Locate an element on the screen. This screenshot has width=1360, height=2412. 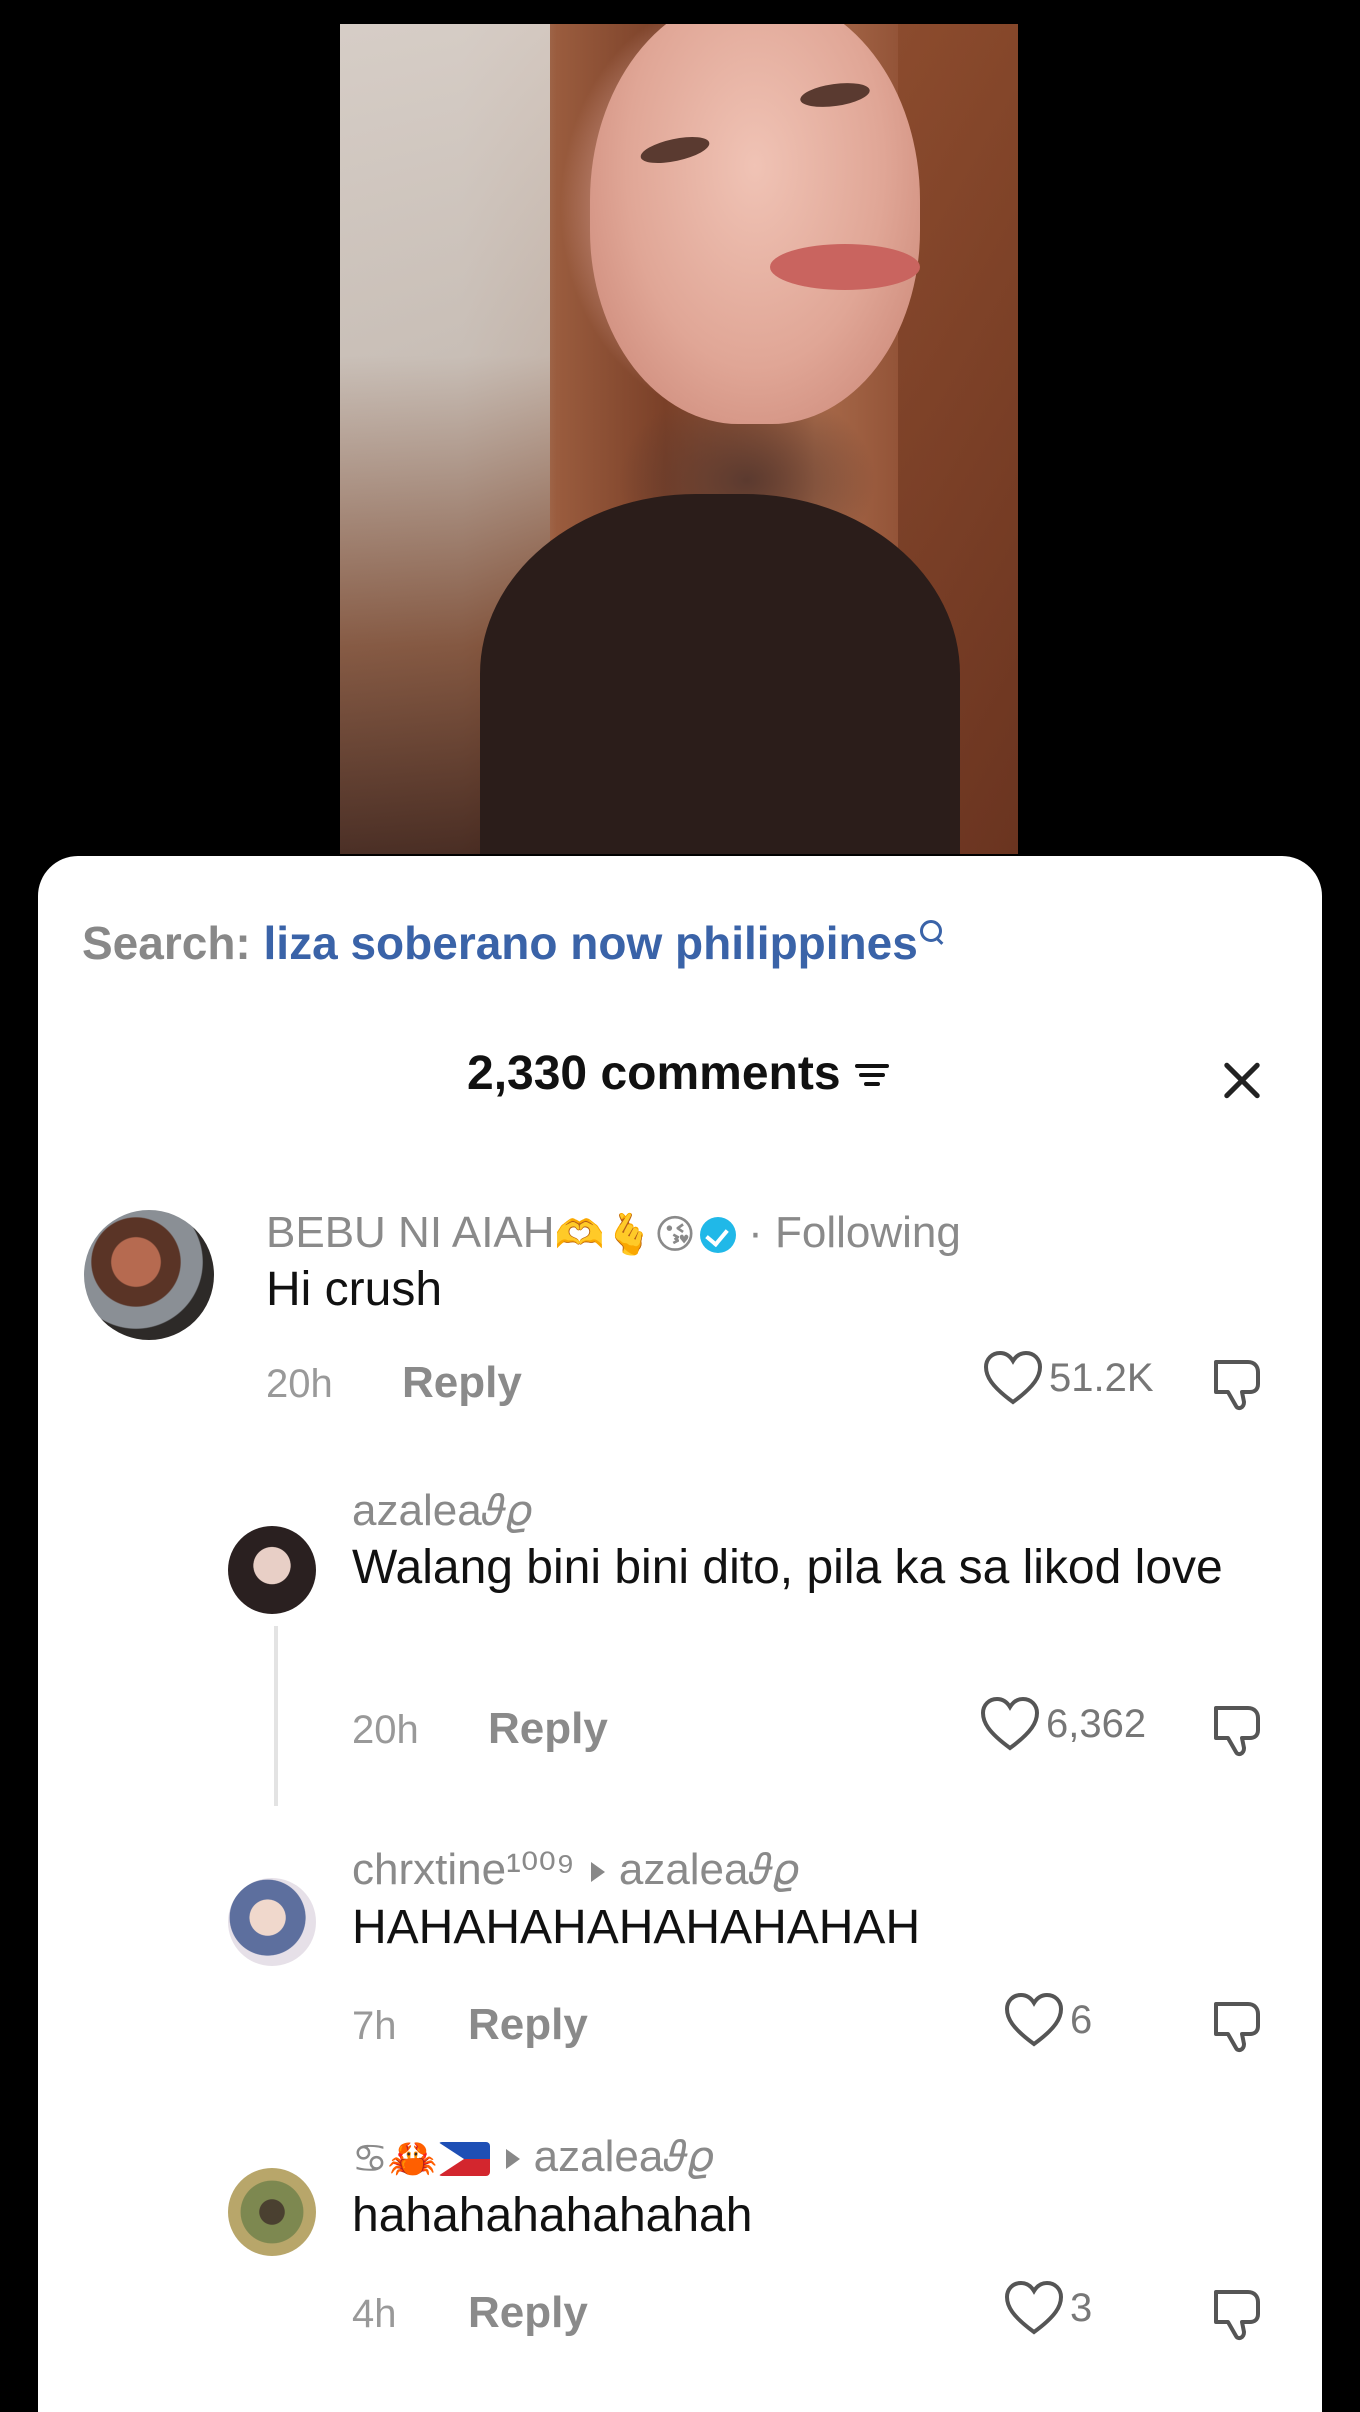
comments-header: 2,330 comments is located at coordinates (680, 1081).